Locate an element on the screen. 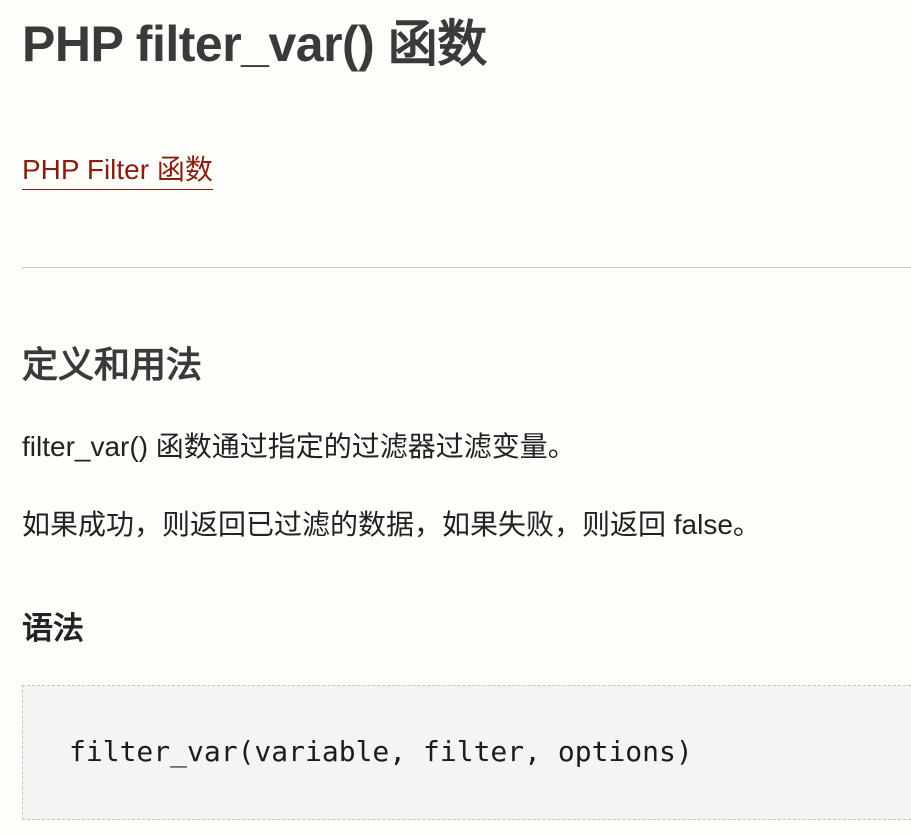  definition-heading: 定义和用法 is located at coordinates (112, 364).